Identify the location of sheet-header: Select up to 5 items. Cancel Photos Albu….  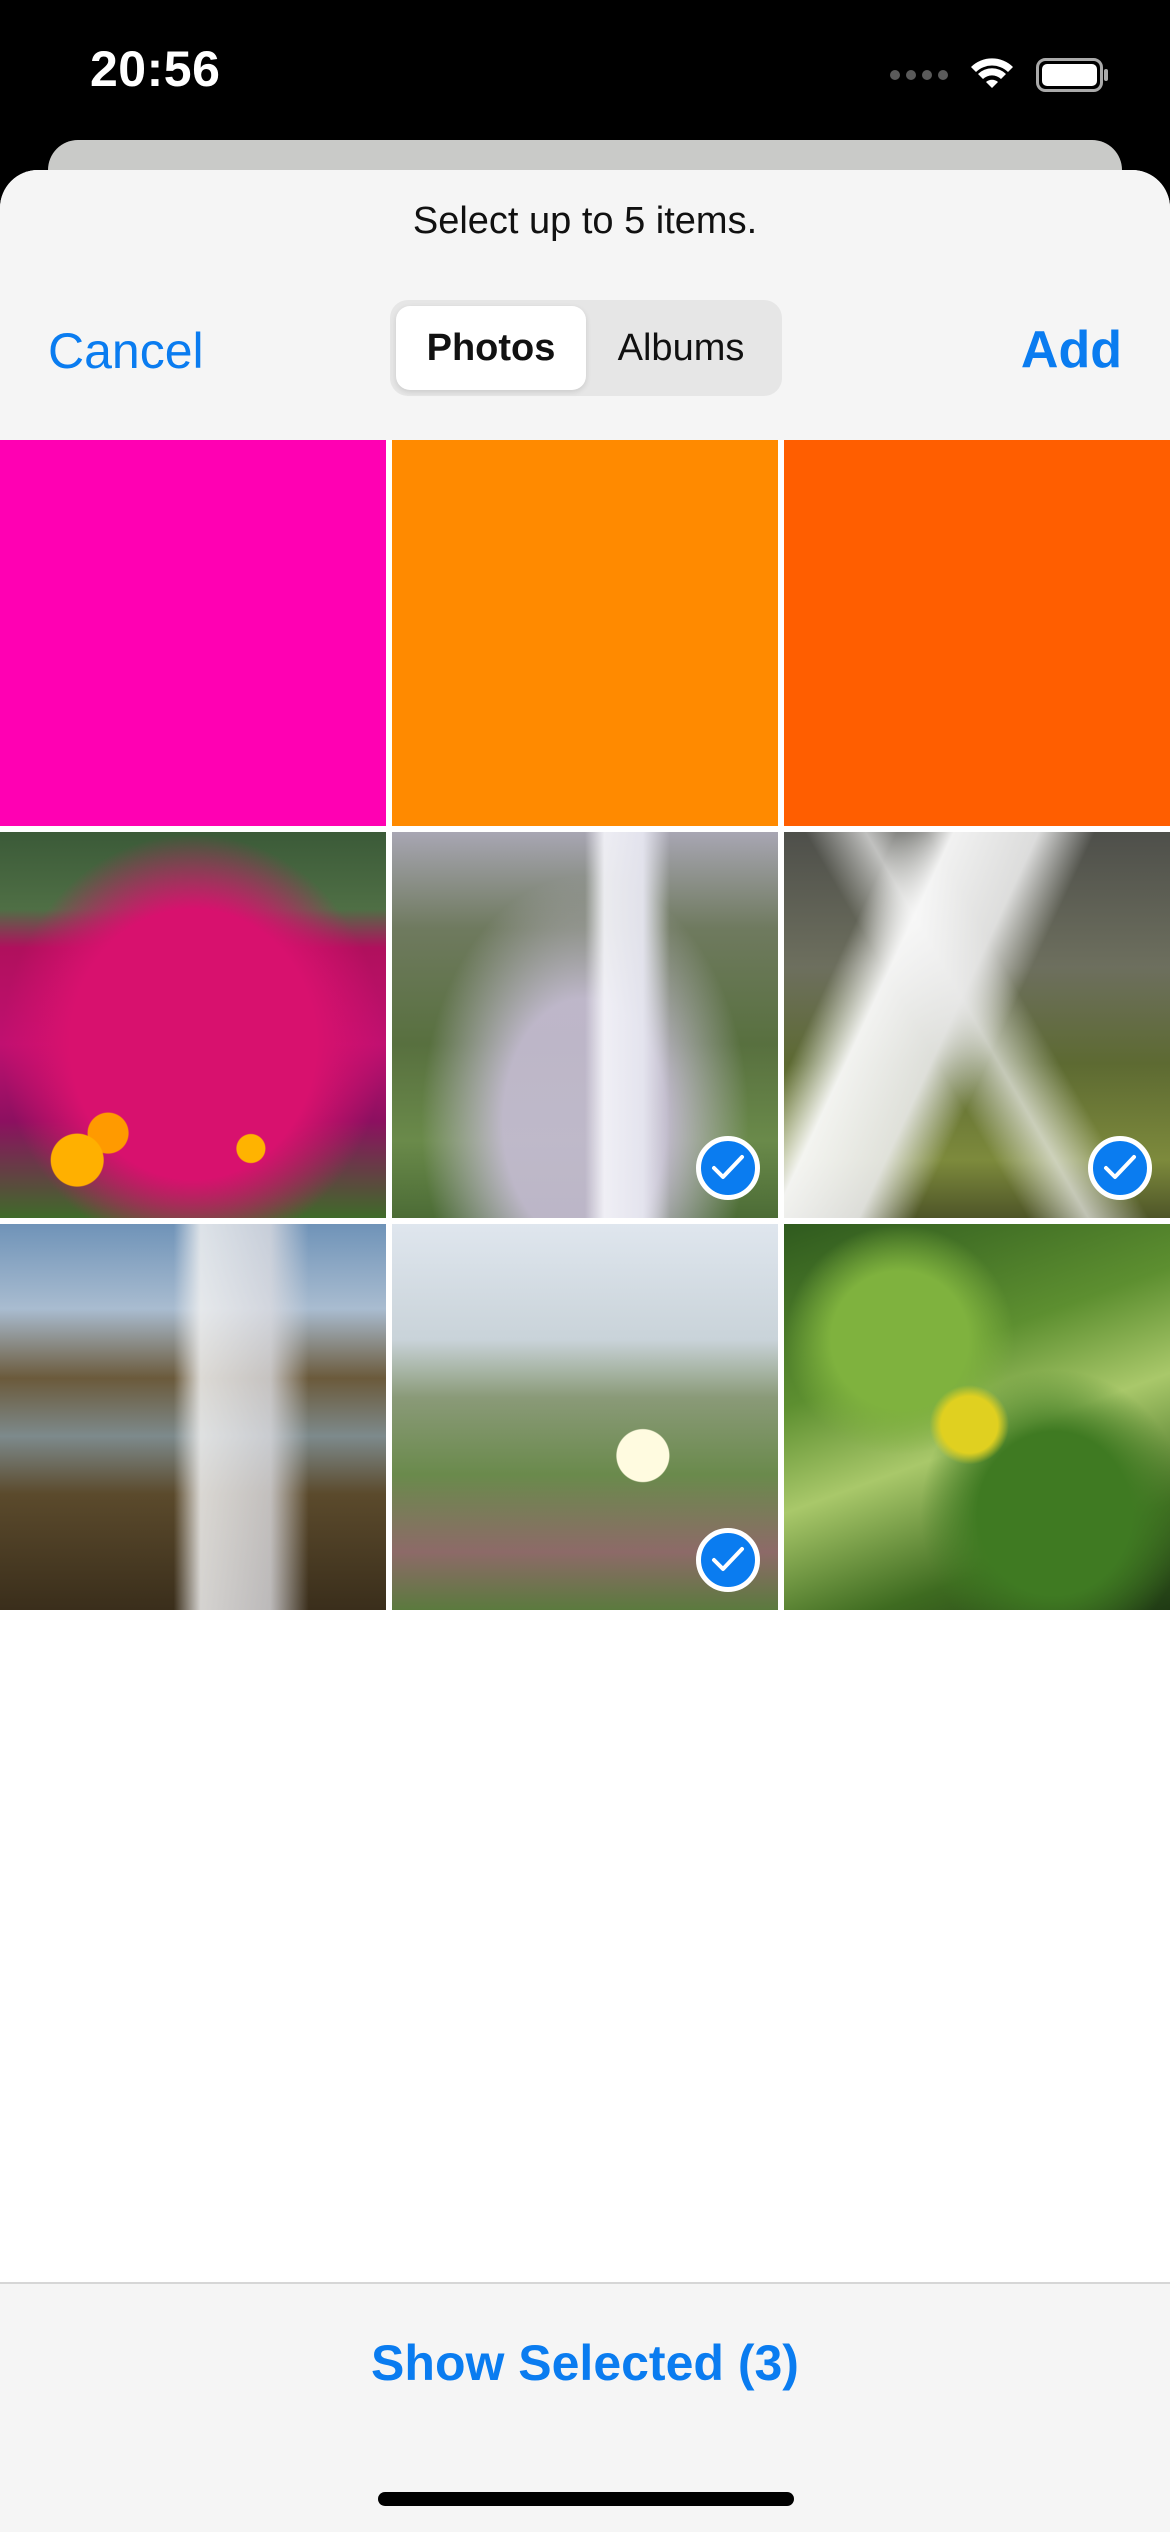
(585, 305).